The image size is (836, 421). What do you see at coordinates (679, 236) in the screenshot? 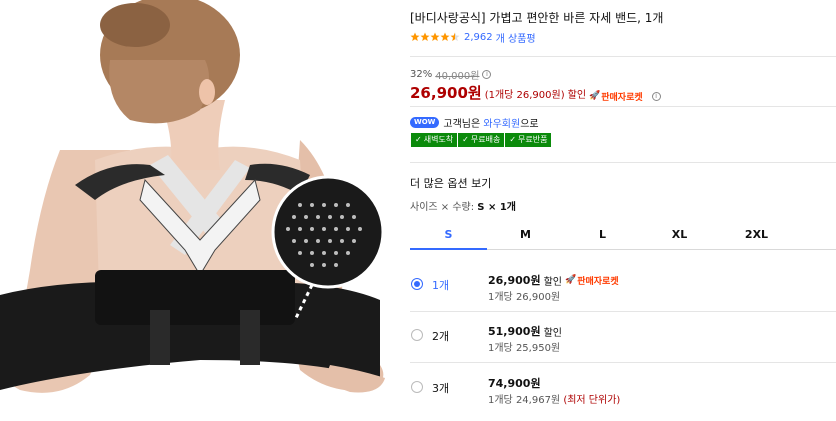
I see `size-tab-xl: XL` at bounding box center [679, 236].